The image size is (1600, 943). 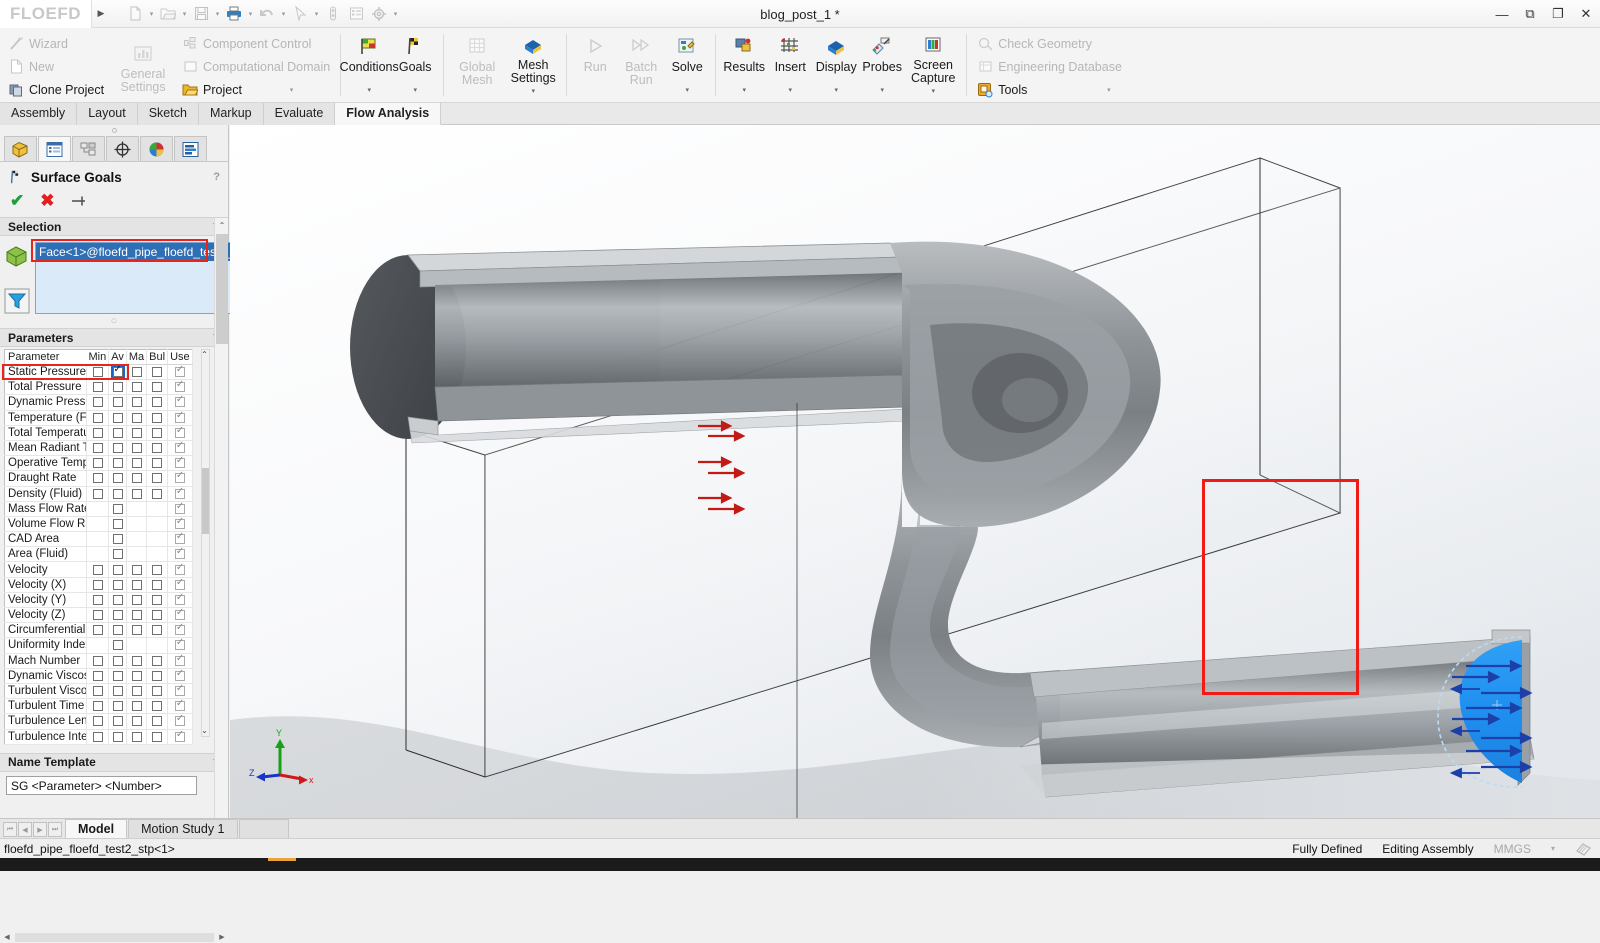 I want to click on save-icon, so click(x=201, y=14).